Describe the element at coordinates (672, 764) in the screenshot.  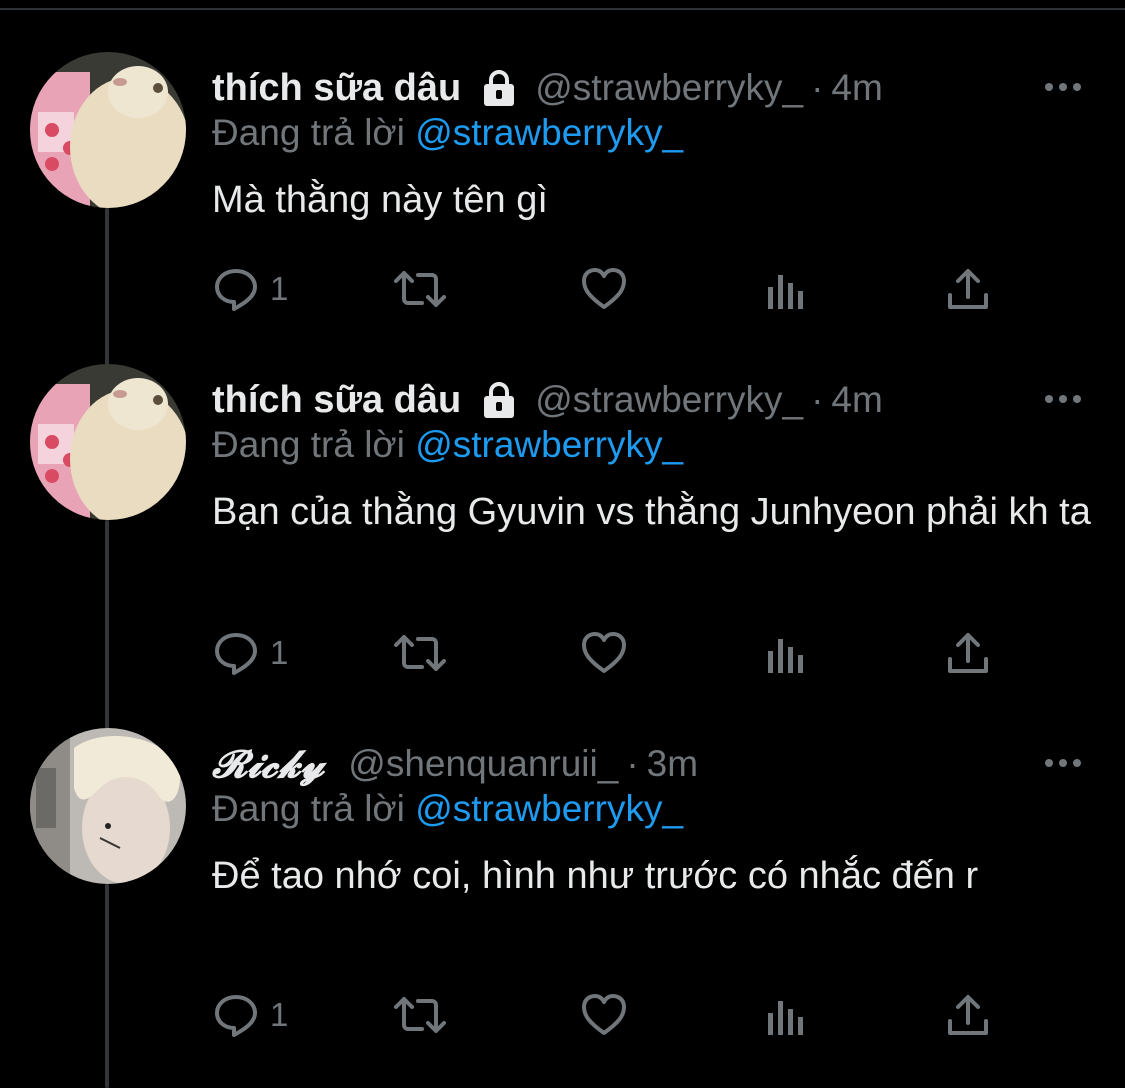
I see `timestamp: 3m` at that location.